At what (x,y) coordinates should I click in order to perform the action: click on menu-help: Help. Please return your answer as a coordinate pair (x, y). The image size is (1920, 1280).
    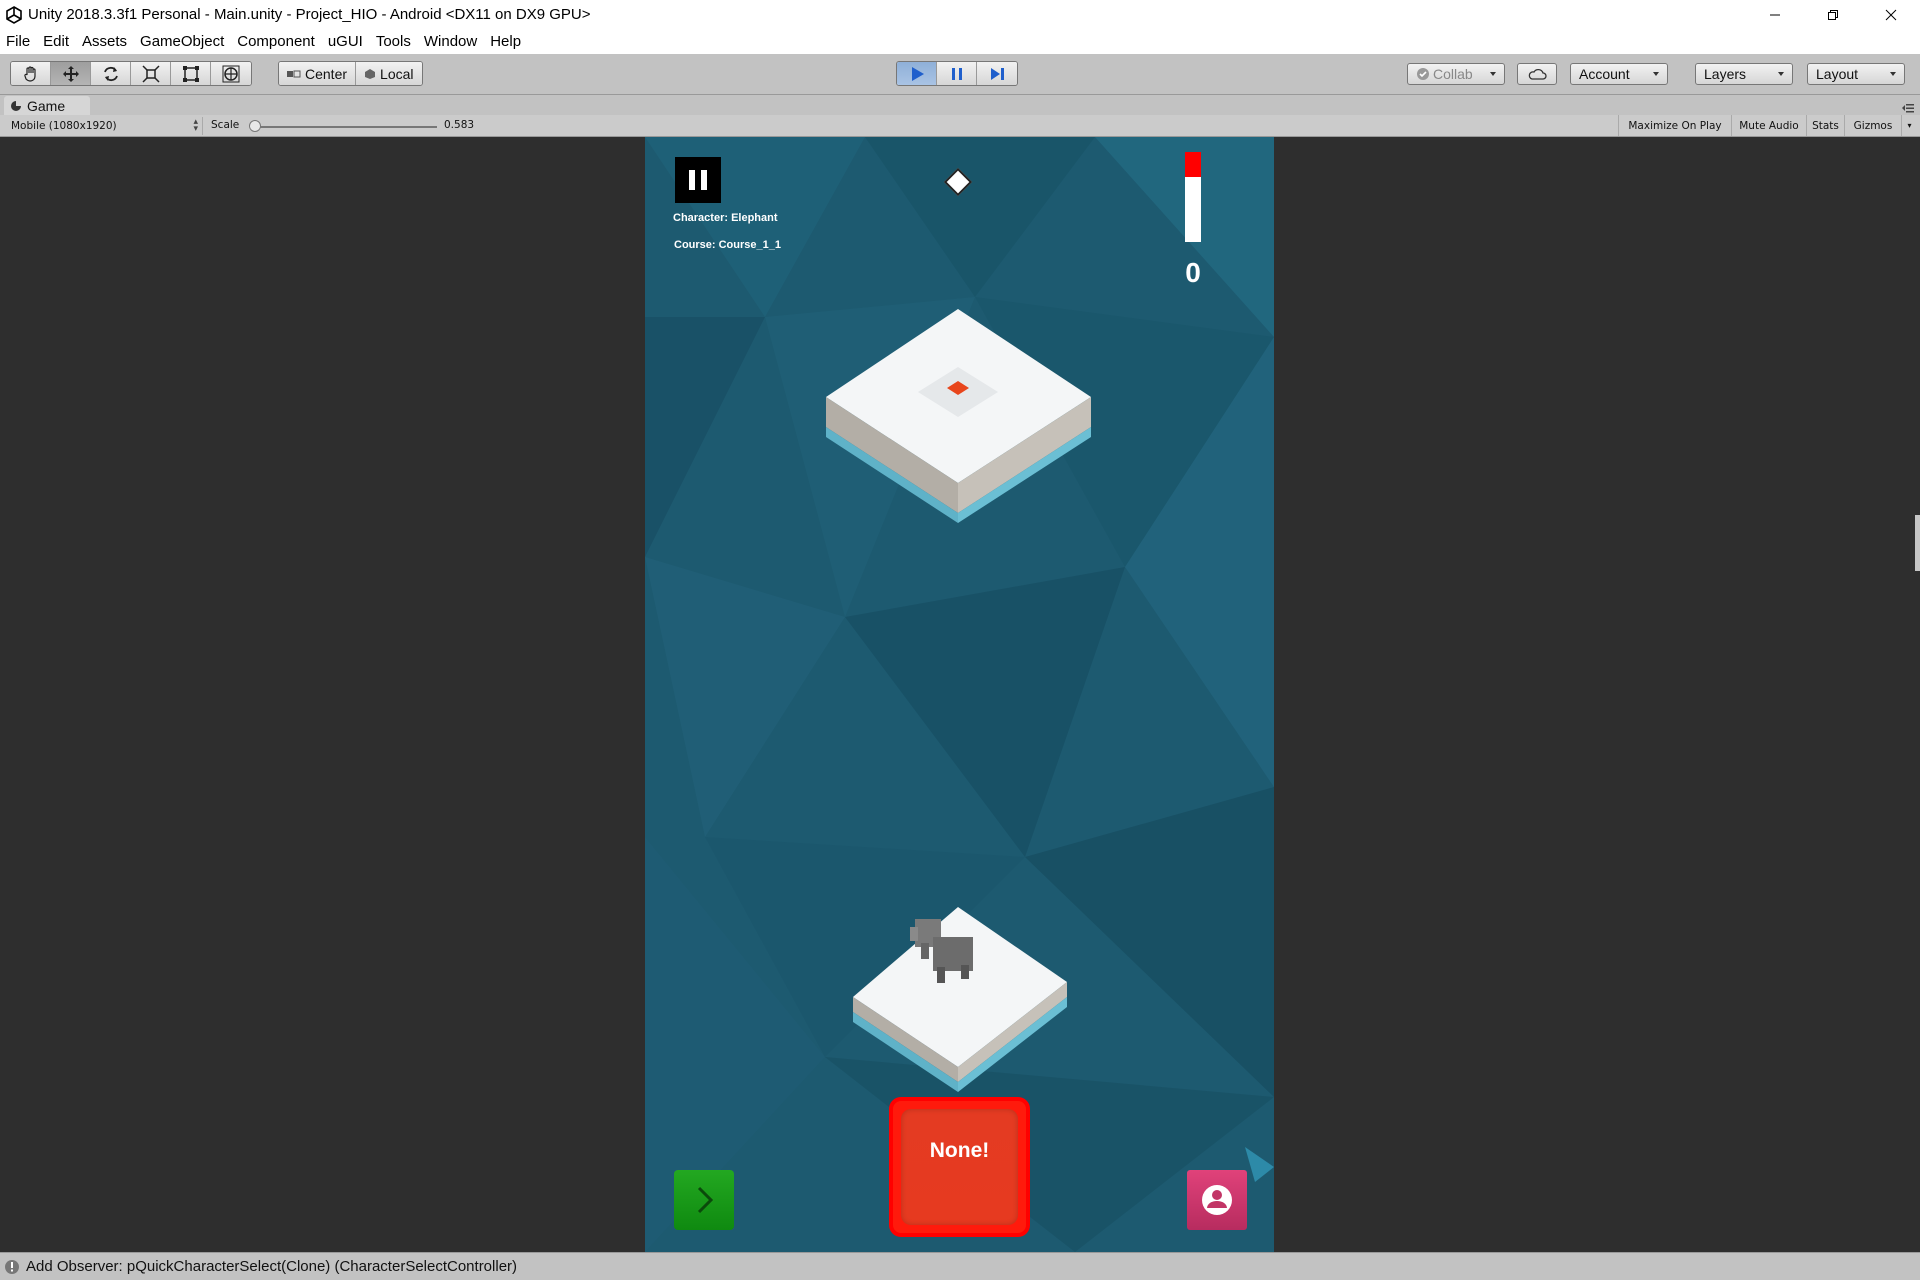
    Looking at the image, I should click on (505, 41).